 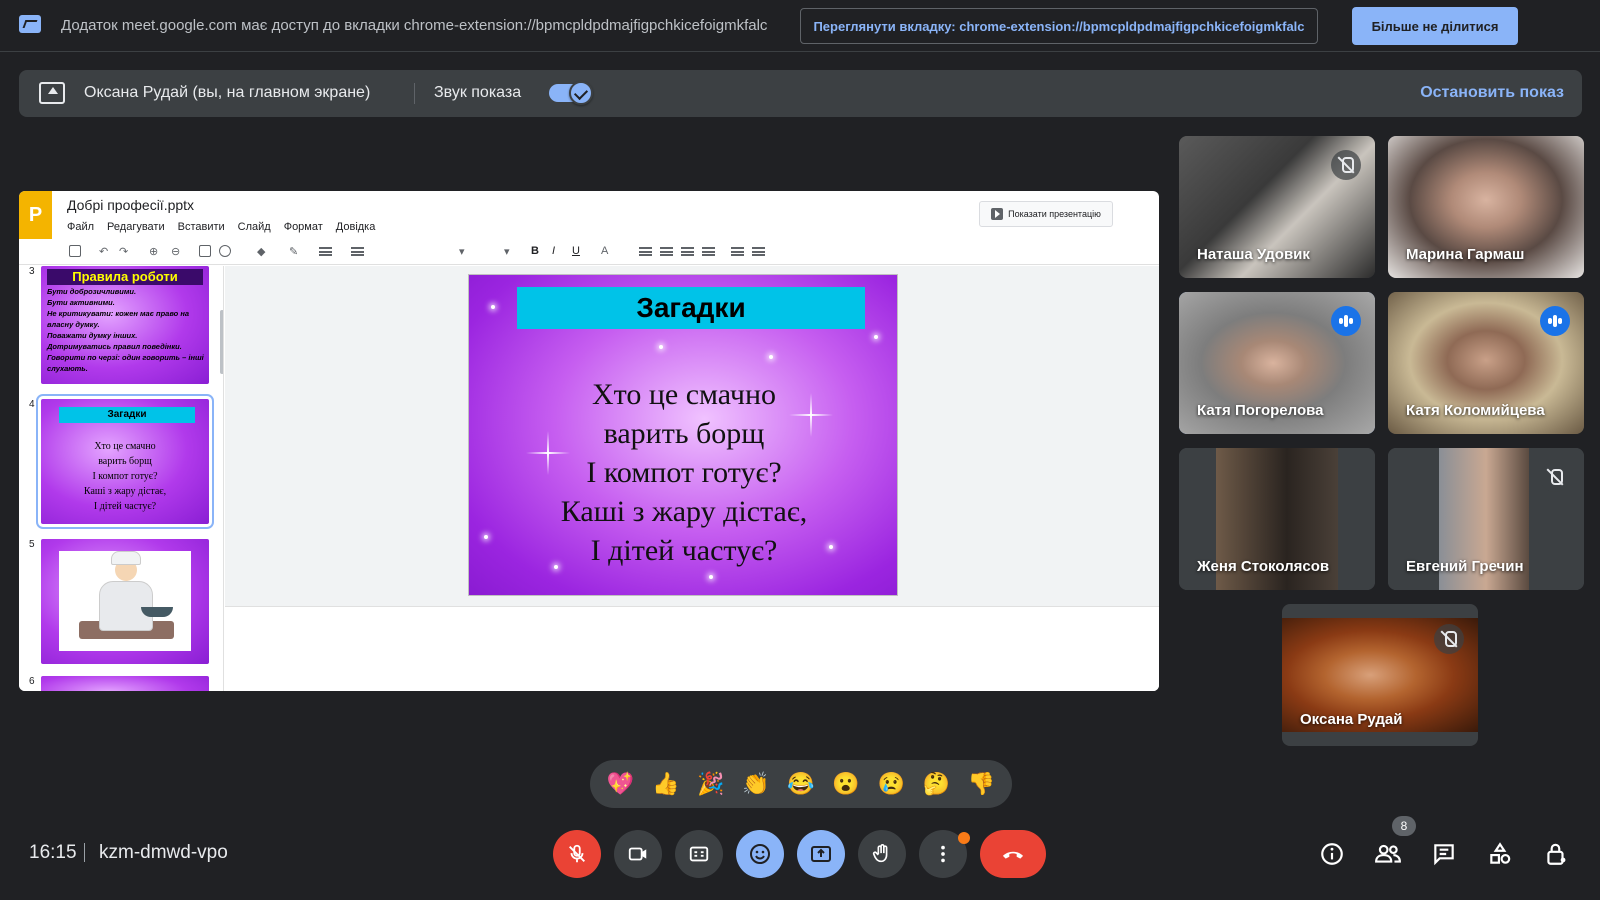 What do you see at coordinates (801, 784) in the screenshot?
I see `reaction-laugh: 😂` at bounding box center [801, 784].